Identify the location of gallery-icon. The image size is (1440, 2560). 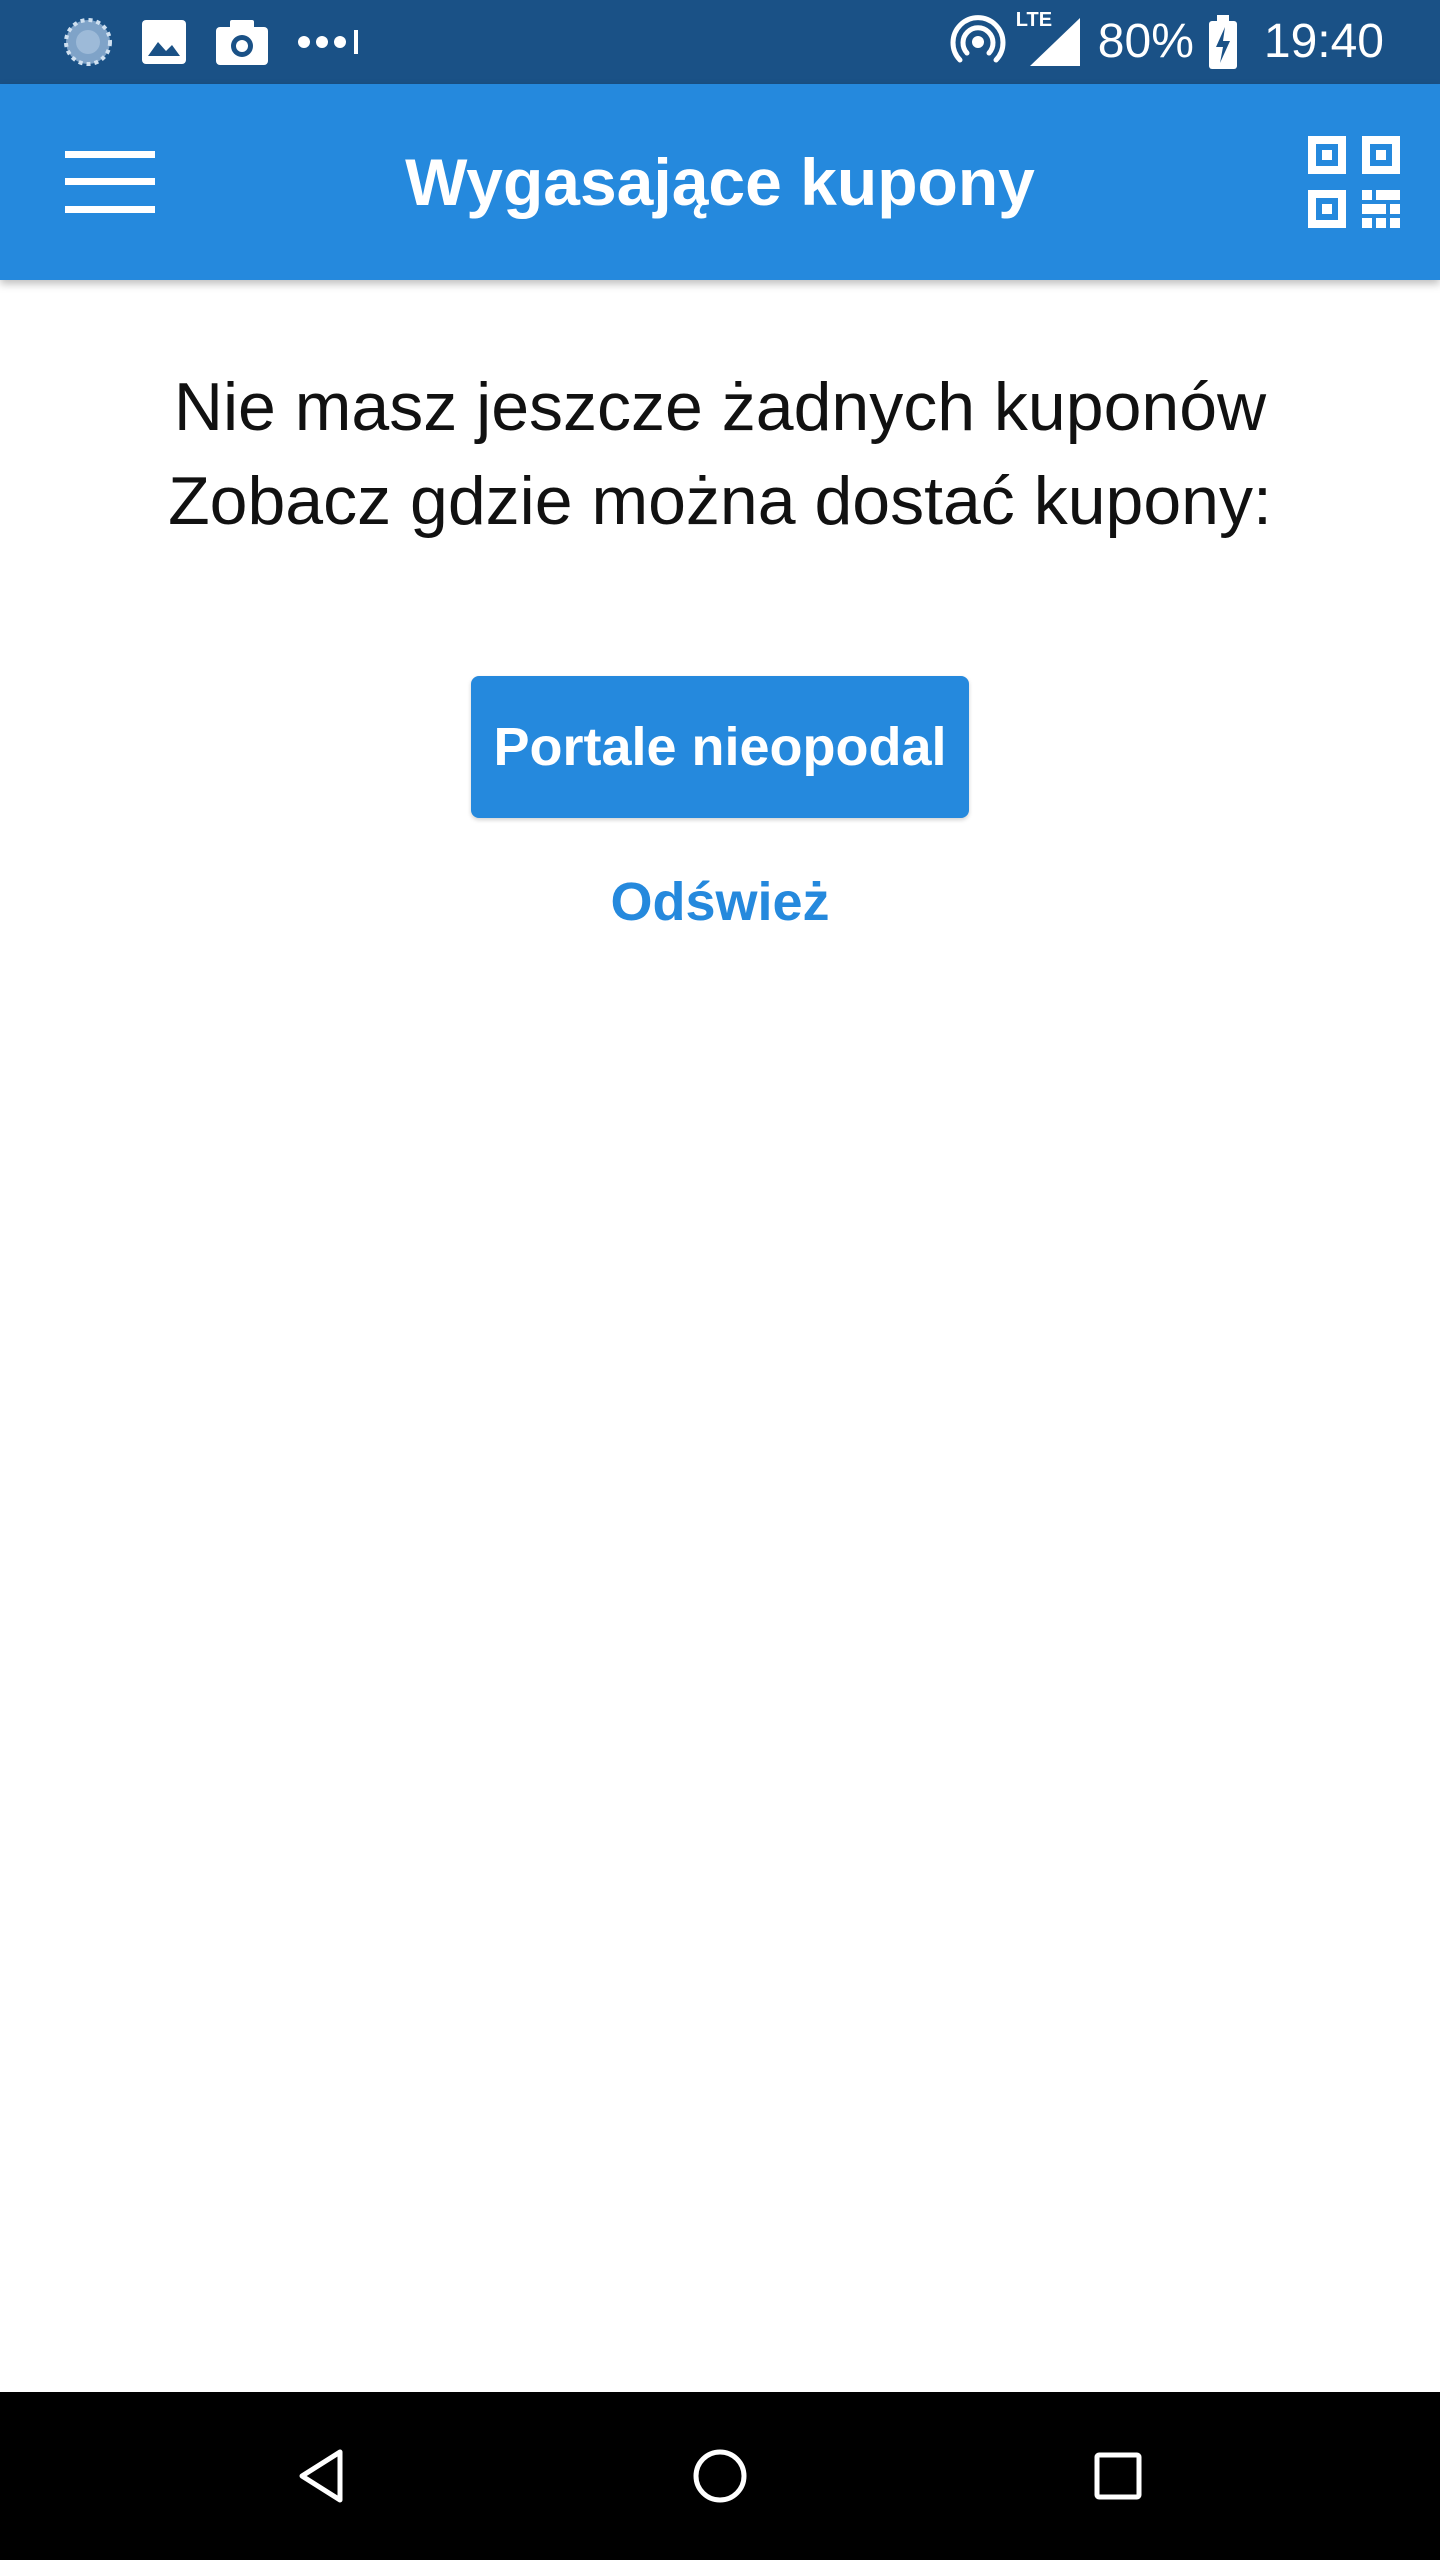
(164, 42).